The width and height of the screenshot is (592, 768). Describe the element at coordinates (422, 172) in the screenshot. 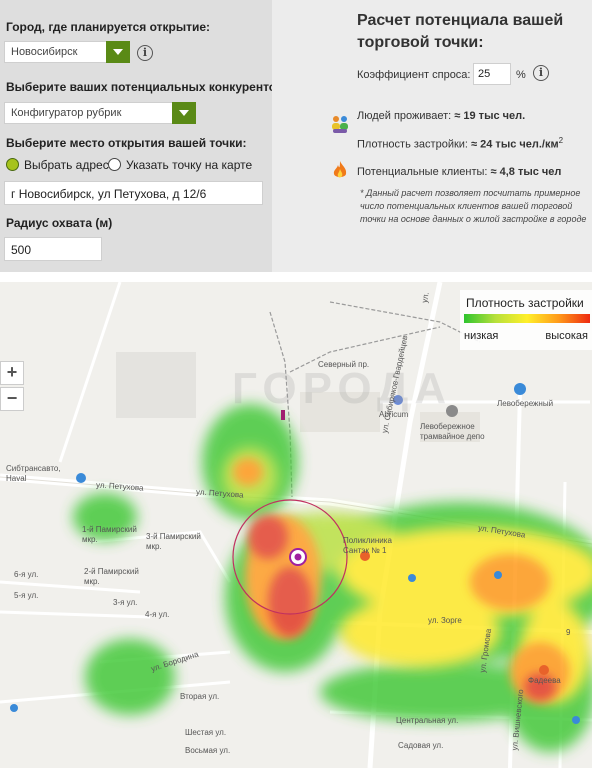

I see `clients-label: Потенциальные клиенты:` at that location.